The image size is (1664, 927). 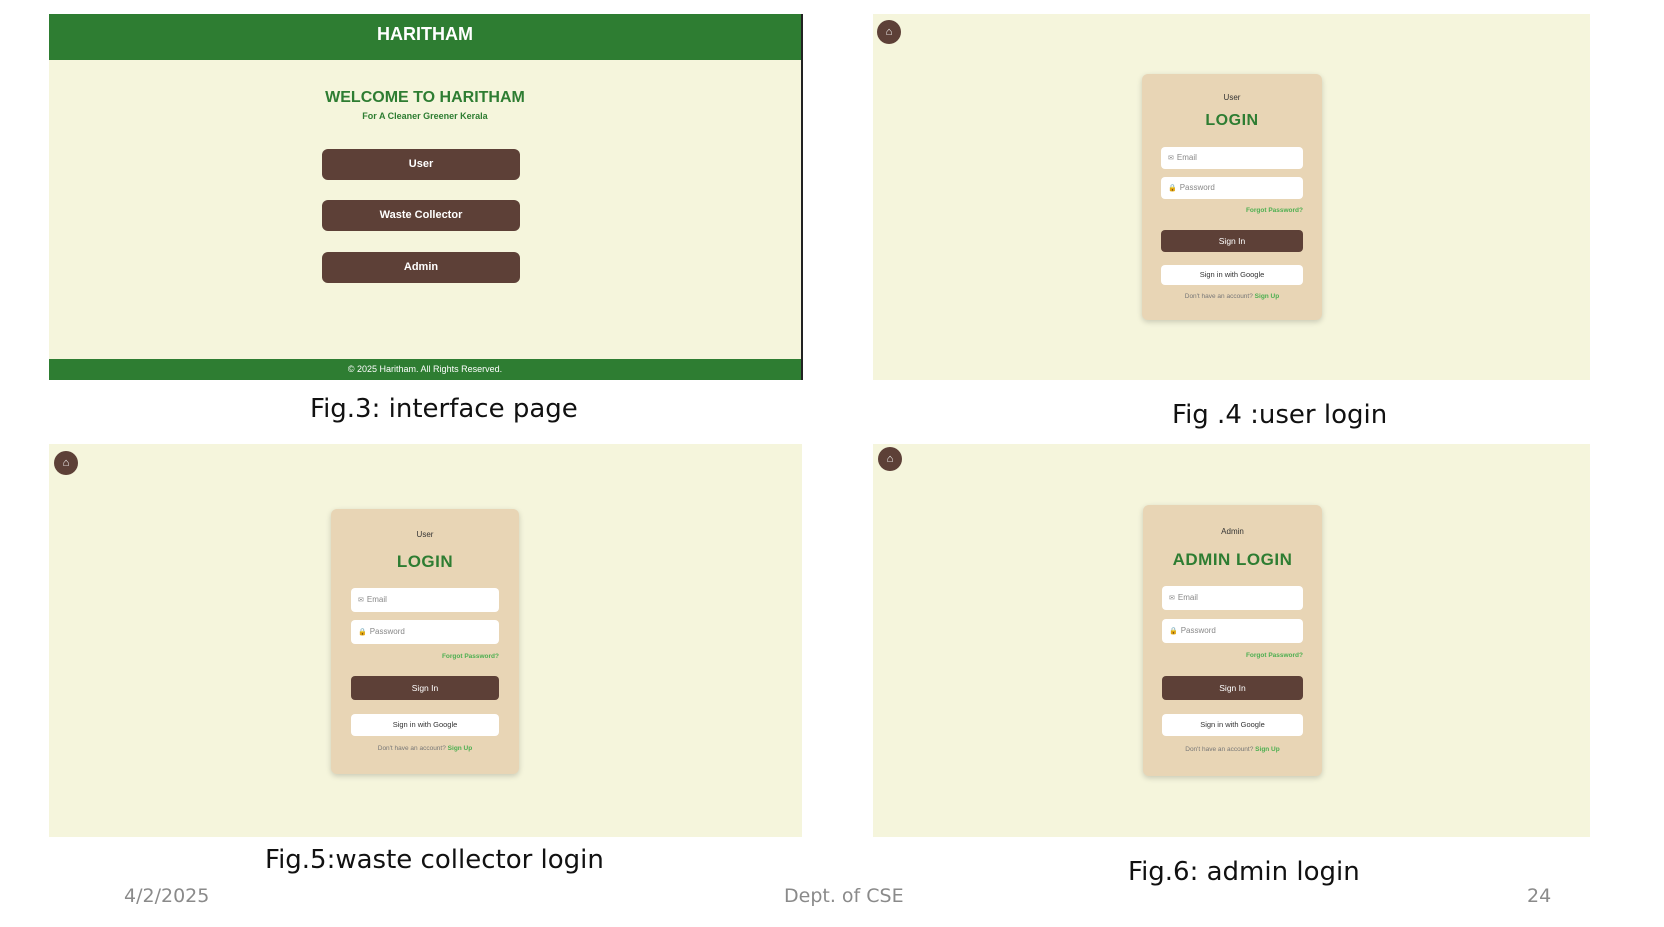 I want to click on admin-button: Admin, so click(x=421, y=267).